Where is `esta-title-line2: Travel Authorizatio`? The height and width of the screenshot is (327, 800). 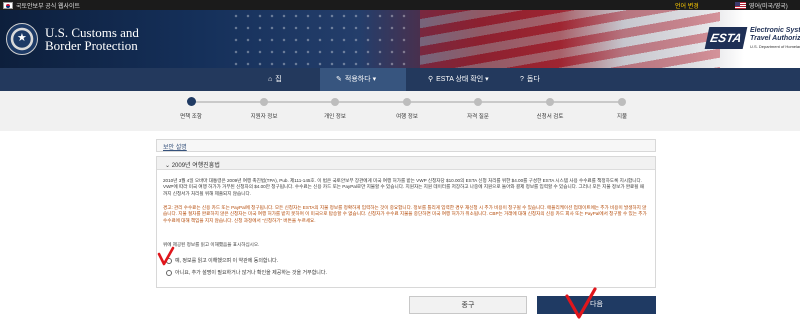
esta-title-line2: Travel Authorizatio is located at coordinates (775, 38).